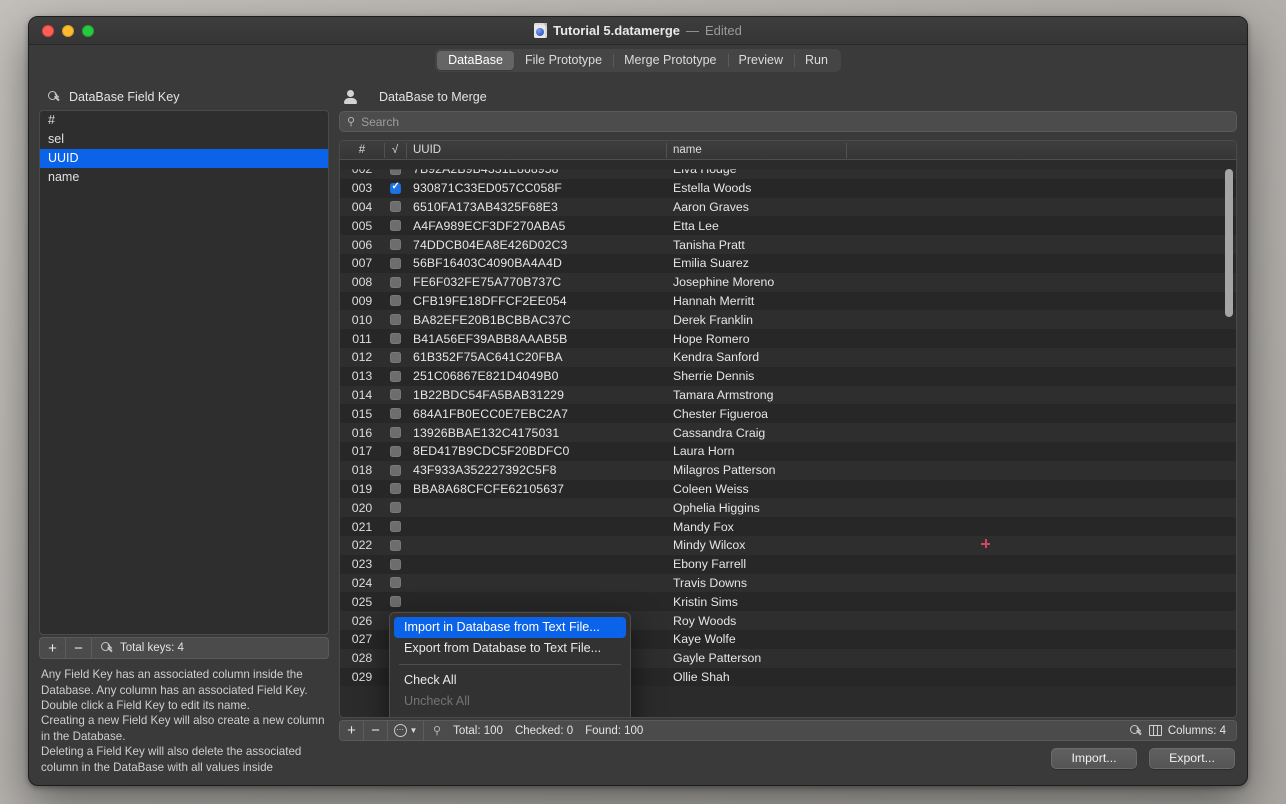 This screenshot has width=1286, height=804. I want to click on tab-run: Run, so click(816, 60).